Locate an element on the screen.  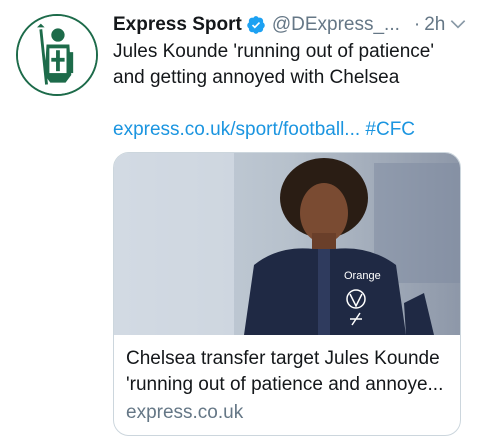
avatar is located at coordinates (57, 55).